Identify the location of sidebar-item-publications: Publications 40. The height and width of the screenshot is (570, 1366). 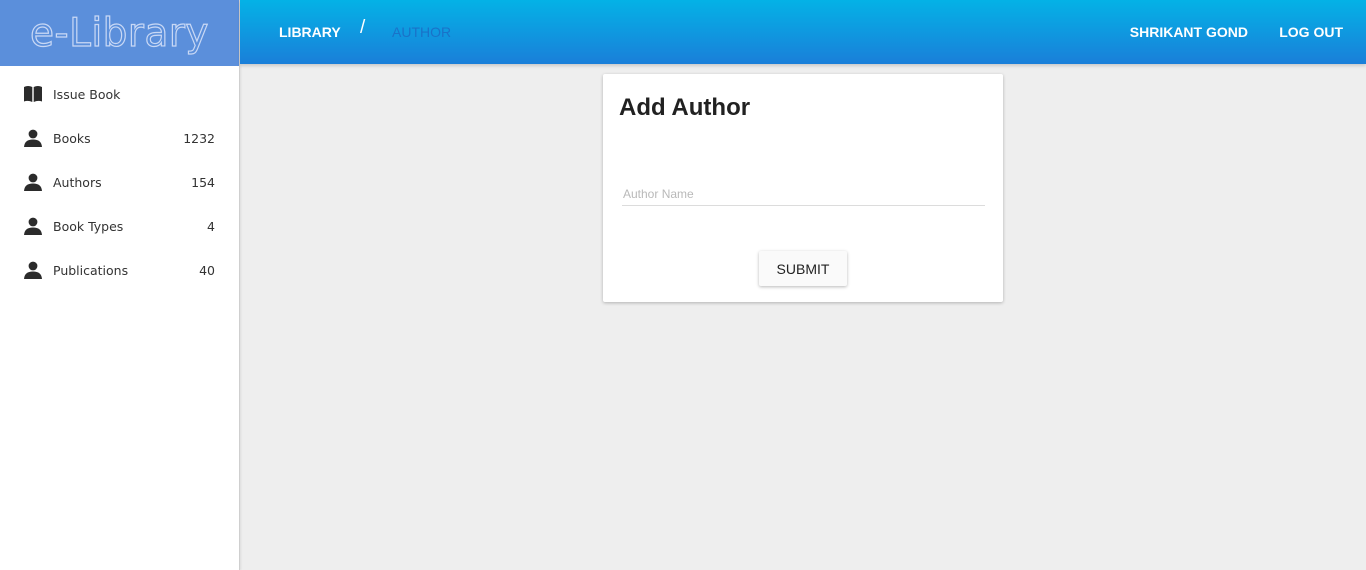
(119, 270).